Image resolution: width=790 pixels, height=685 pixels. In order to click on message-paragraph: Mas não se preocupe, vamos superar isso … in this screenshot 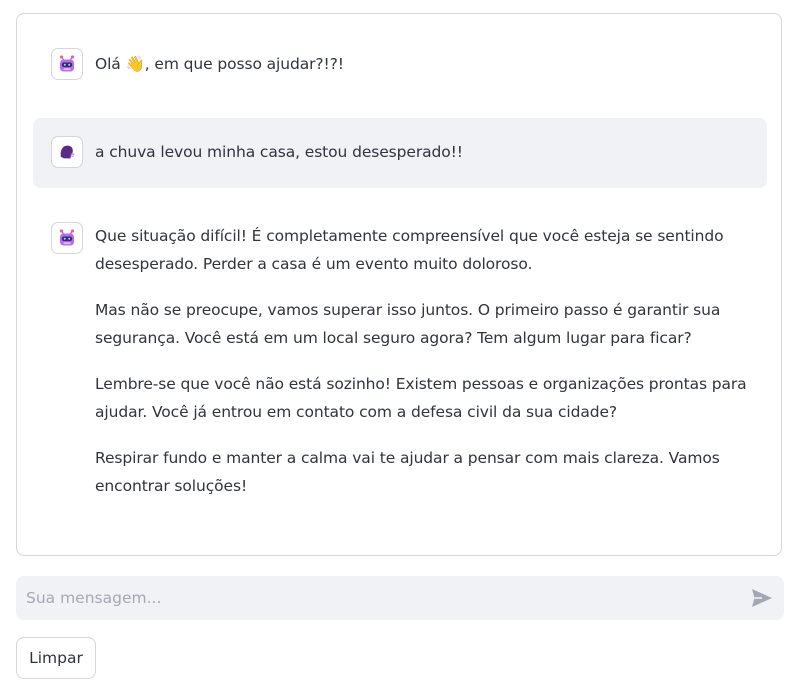, I will do `click(408, 324)`.